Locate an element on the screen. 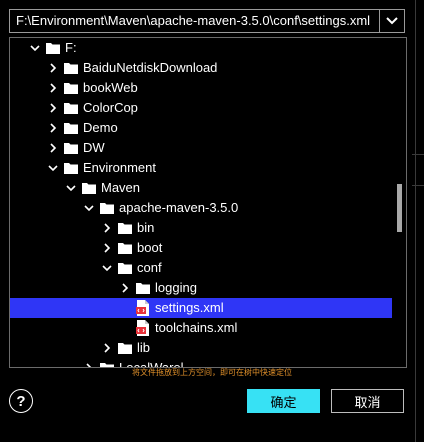 The image size is (424, 442). tree-item-label: Demo is located at coordinates (100, 127).